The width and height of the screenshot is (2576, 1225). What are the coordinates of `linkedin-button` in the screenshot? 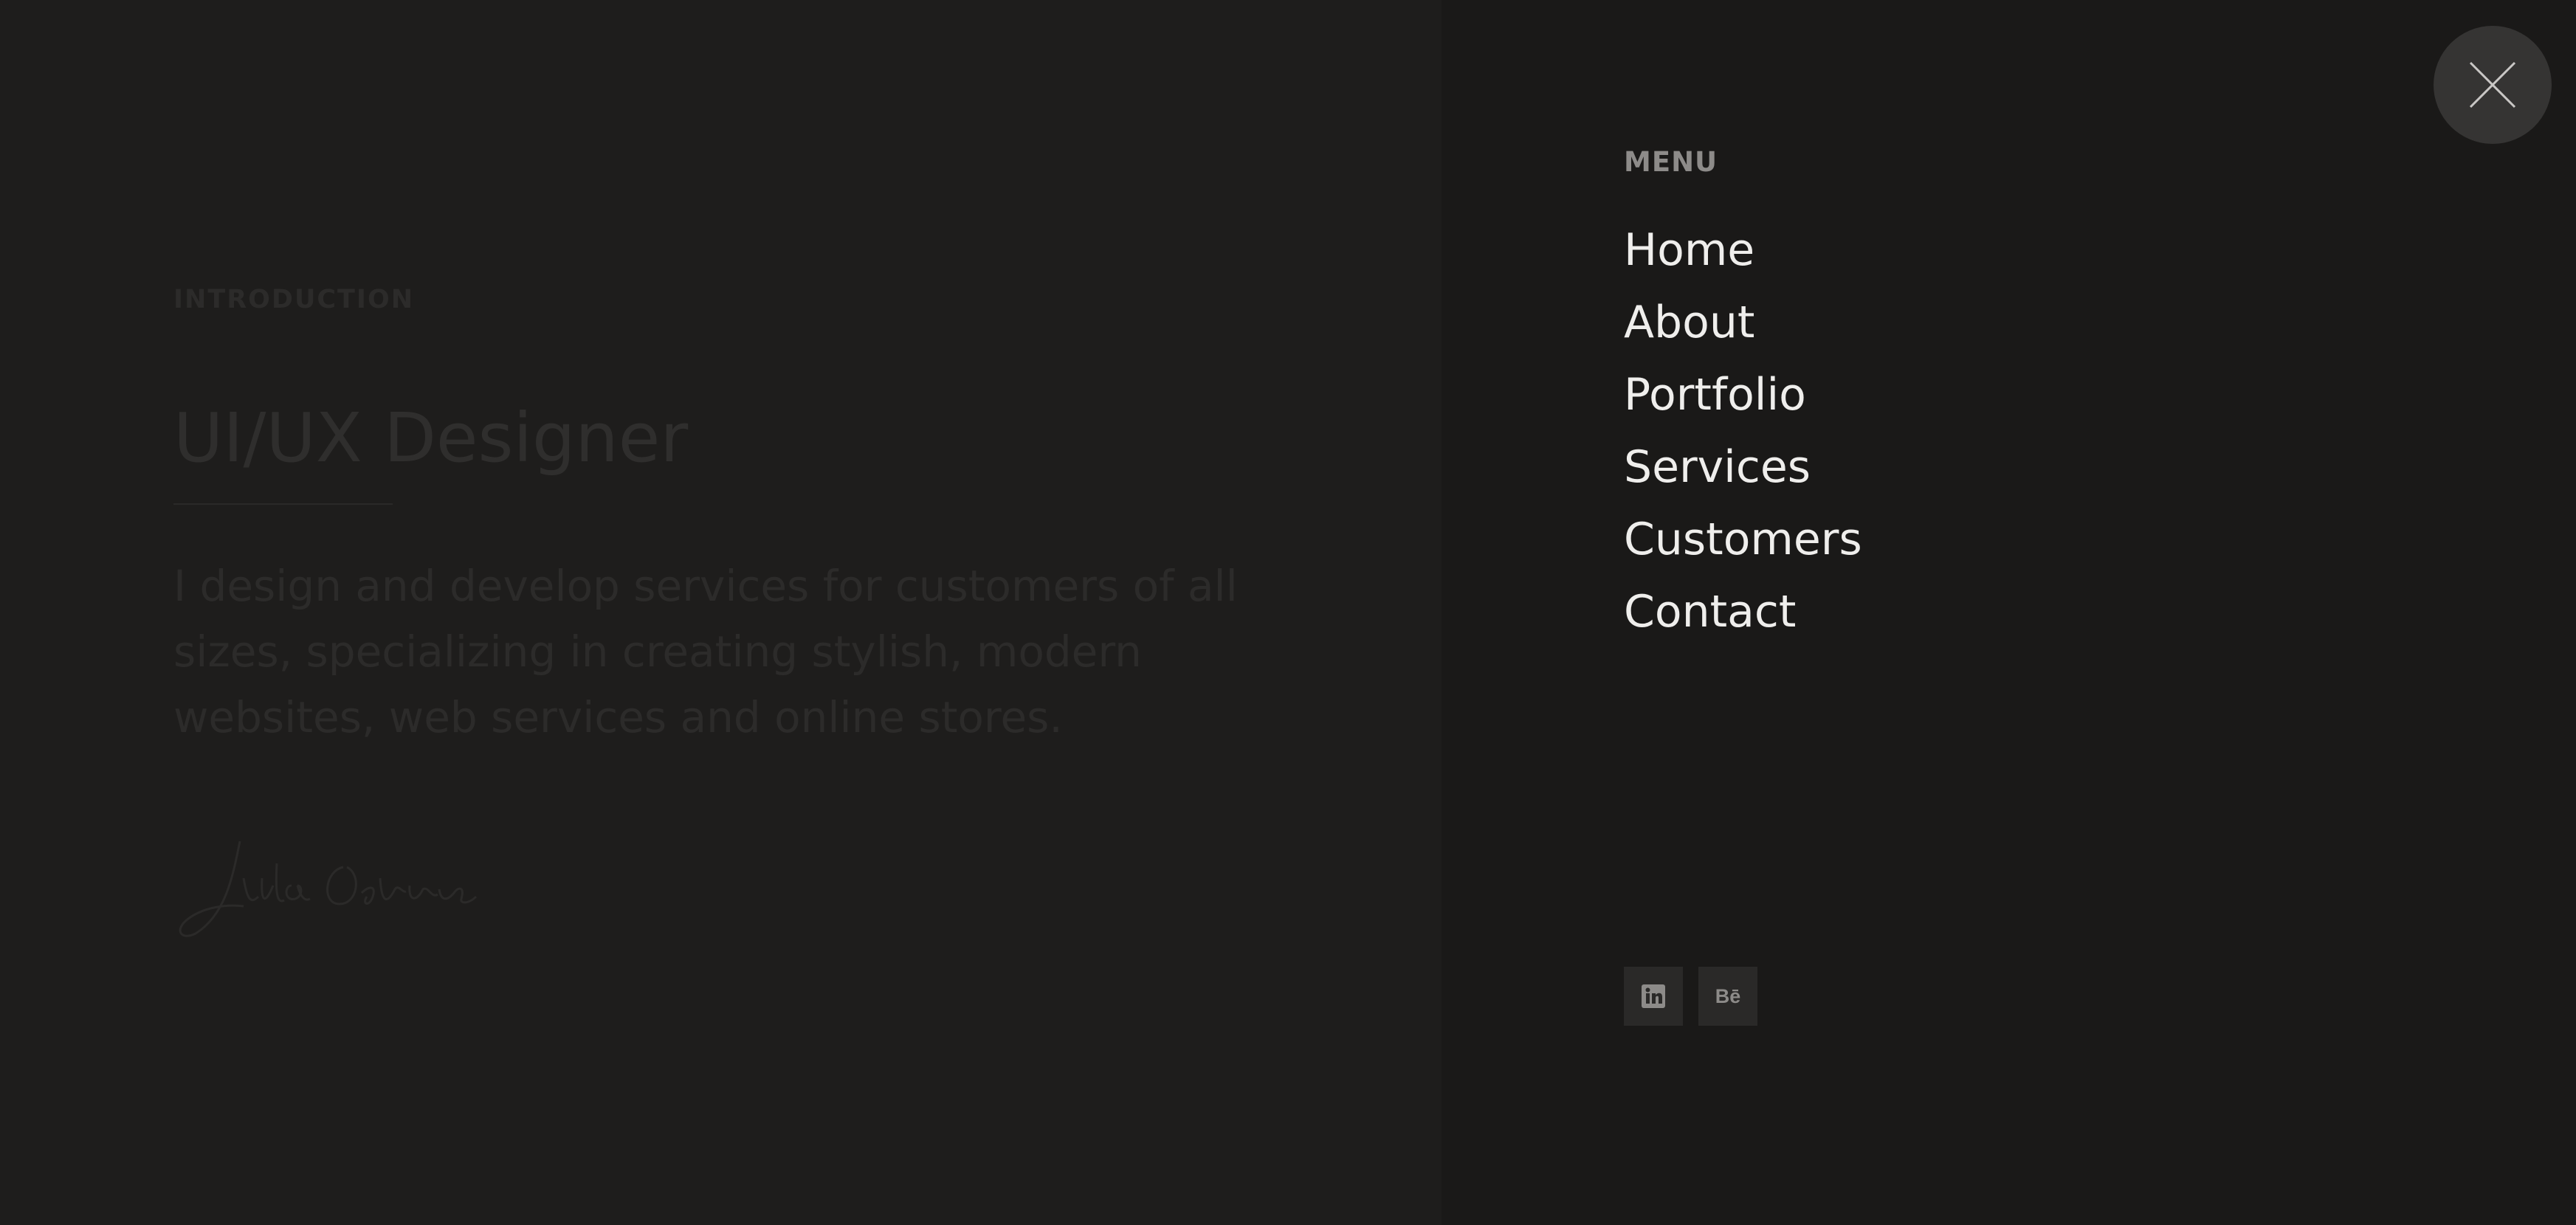 It's located at (1654, 996).